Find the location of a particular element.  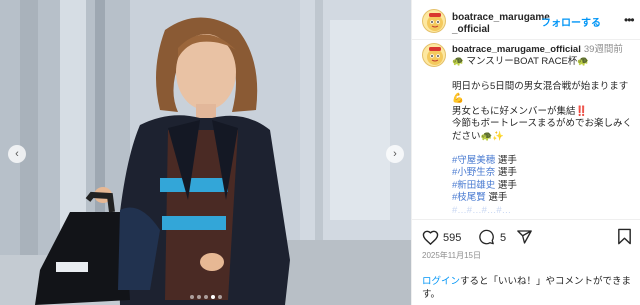

follow-button: フォローする is located at coordinates (571, 21).